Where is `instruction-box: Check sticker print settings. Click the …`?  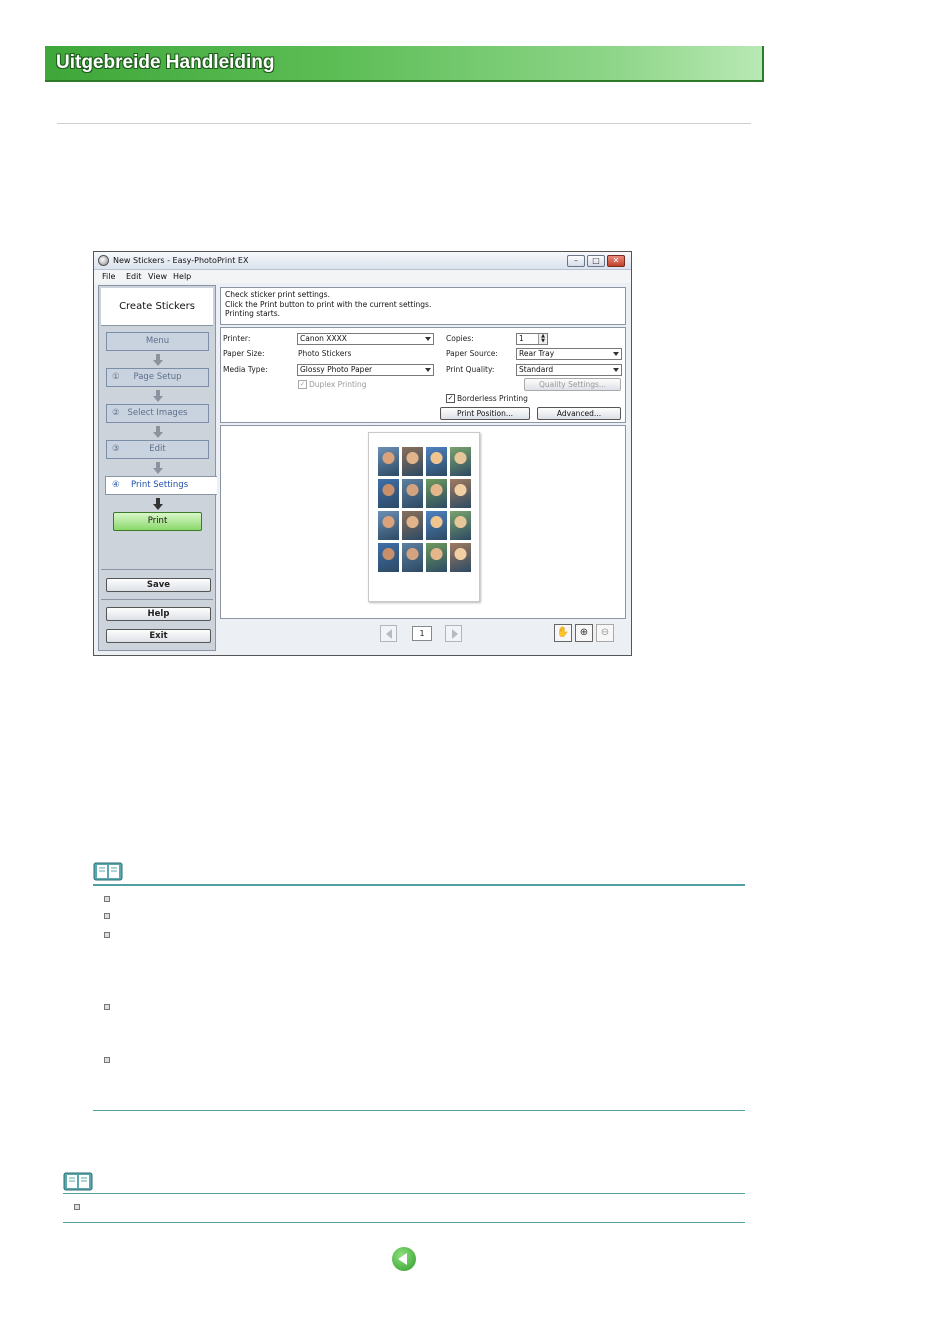
instruction-box: Check sticker print settings. Click the … is located at coordinates (423, 306).